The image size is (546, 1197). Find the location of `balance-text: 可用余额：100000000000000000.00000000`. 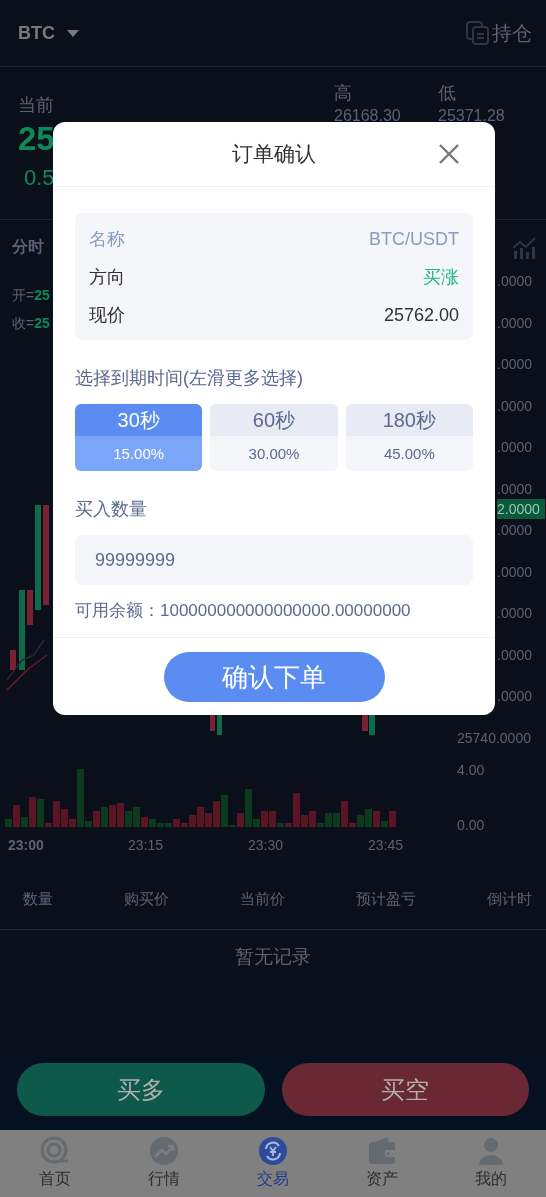

balance-text: 可用余额：100000000000000000.00000000 is located at coordinates (243, 611).